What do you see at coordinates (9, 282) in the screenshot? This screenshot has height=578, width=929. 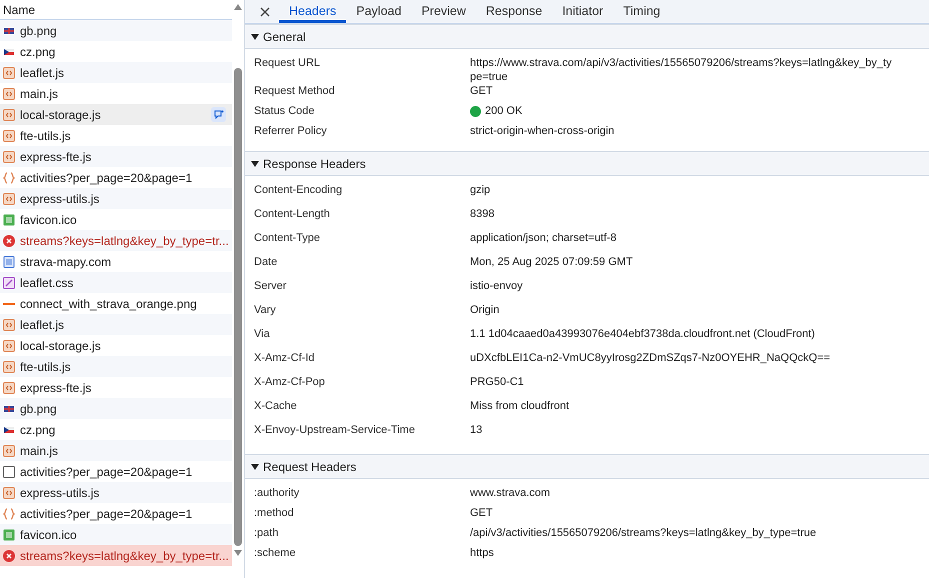 I see `stylesheet-icon` at bounding box center [9, 282].